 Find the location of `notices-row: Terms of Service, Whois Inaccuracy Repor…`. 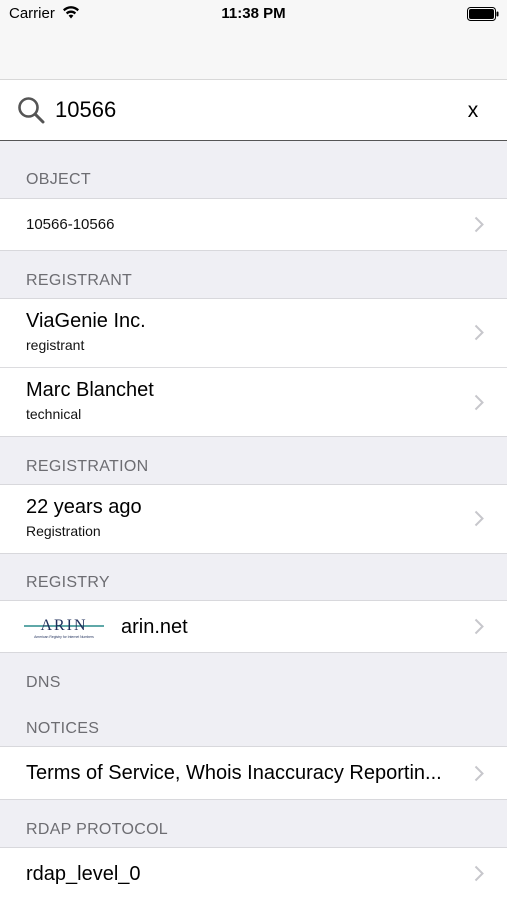

notices-row: Terms of Service, Whois Inaccuracy Repor… is located at coordinates (253, 773).